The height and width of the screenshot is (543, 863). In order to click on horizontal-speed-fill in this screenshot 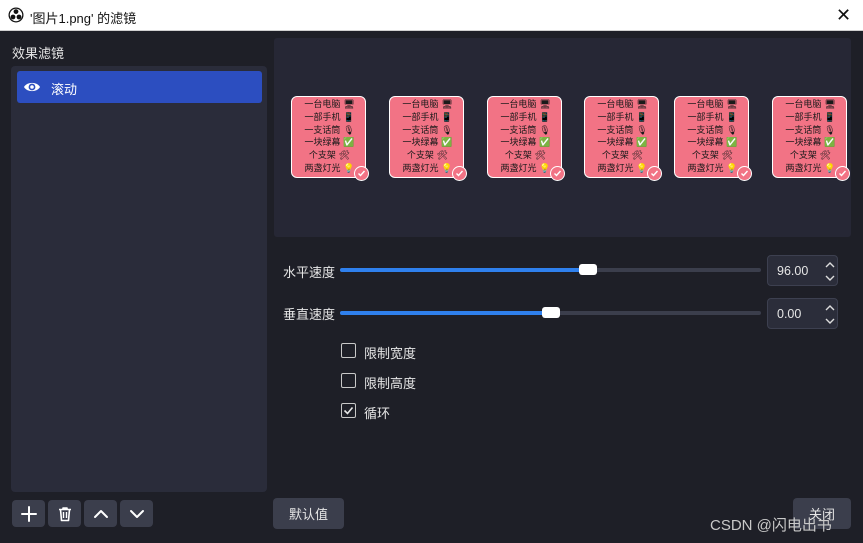, I will do `click(464, 270)`.